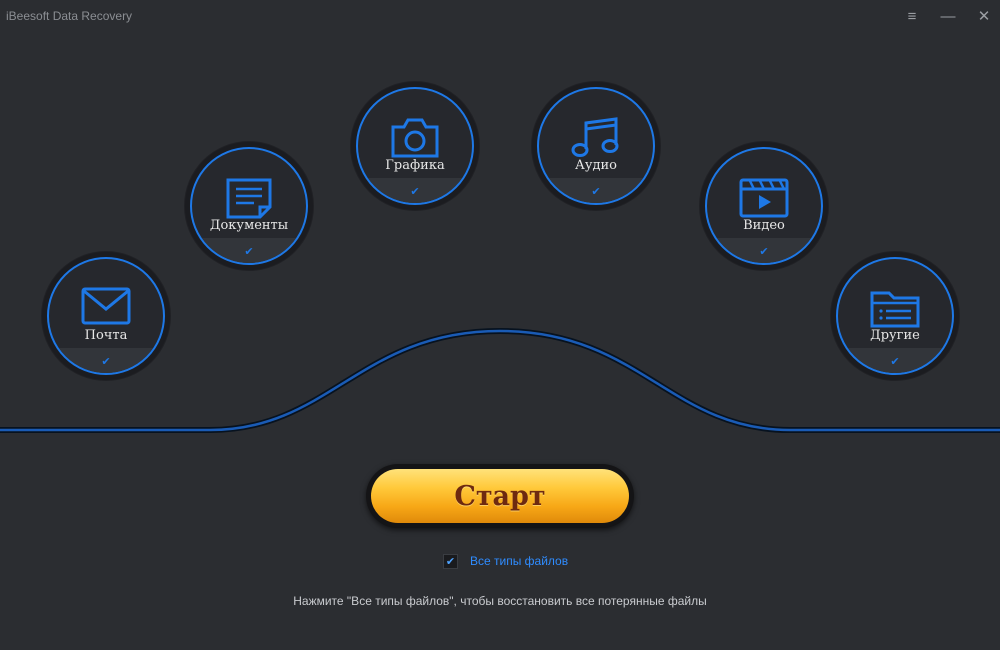 The height and width of the screenshot is (650, 1000). I want to click on category-label: Документы, so click(249, 225).